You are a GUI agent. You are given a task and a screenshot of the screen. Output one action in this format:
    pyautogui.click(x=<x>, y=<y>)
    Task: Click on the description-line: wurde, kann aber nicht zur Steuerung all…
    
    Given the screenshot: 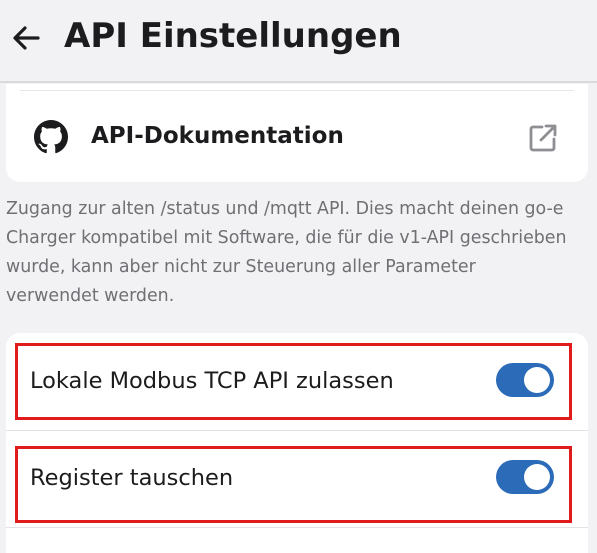 What is the action you would take?
    pyautogui.click(x=241, y=267)
    